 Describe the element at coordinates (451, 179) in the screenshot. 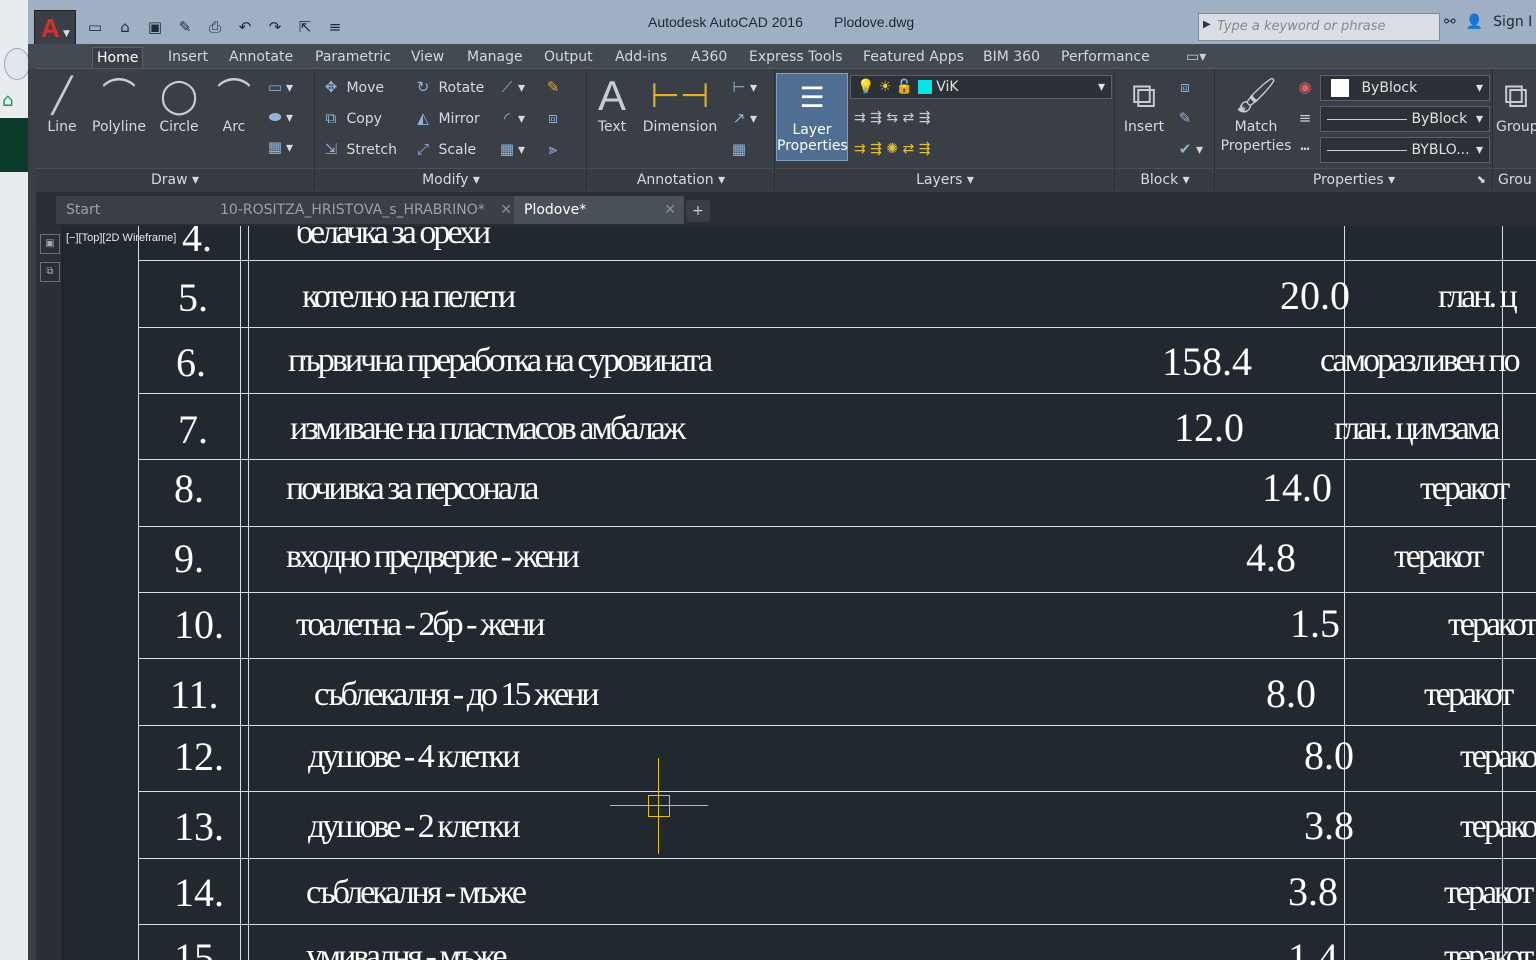

I see `panel-title-modify: Modify ▾` at that location.